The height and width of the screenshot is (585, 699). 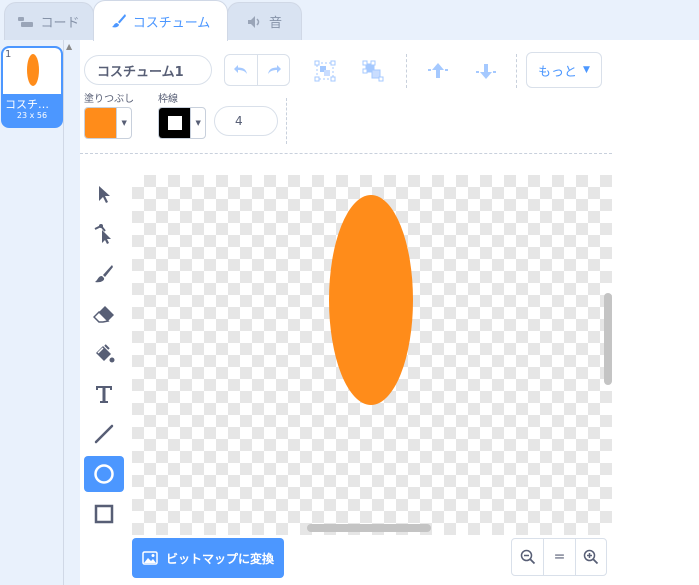 What do you see at coordinates (32, 115) in the screenshot?
I see `costume-item-size: 23 x 56` at bounding box center [32, 115].